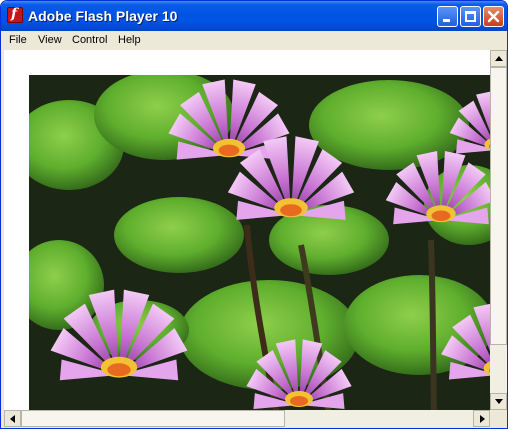  I want to click on window-title: Adobe Flash Player 10, so click(103, 16).